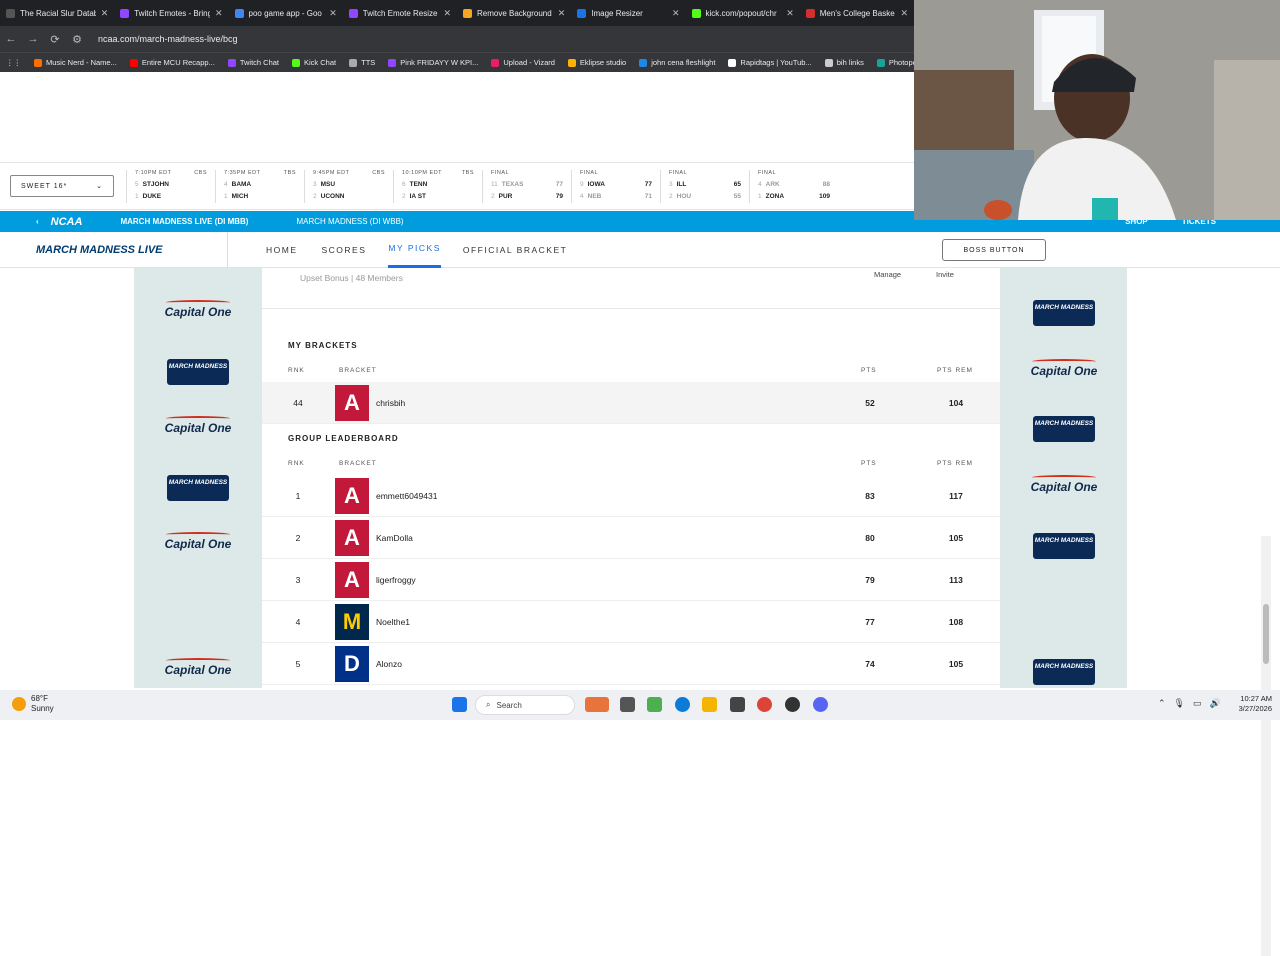 This screenshot has width=1280, height=956. I want to click on start-icon, so click(459, 704).